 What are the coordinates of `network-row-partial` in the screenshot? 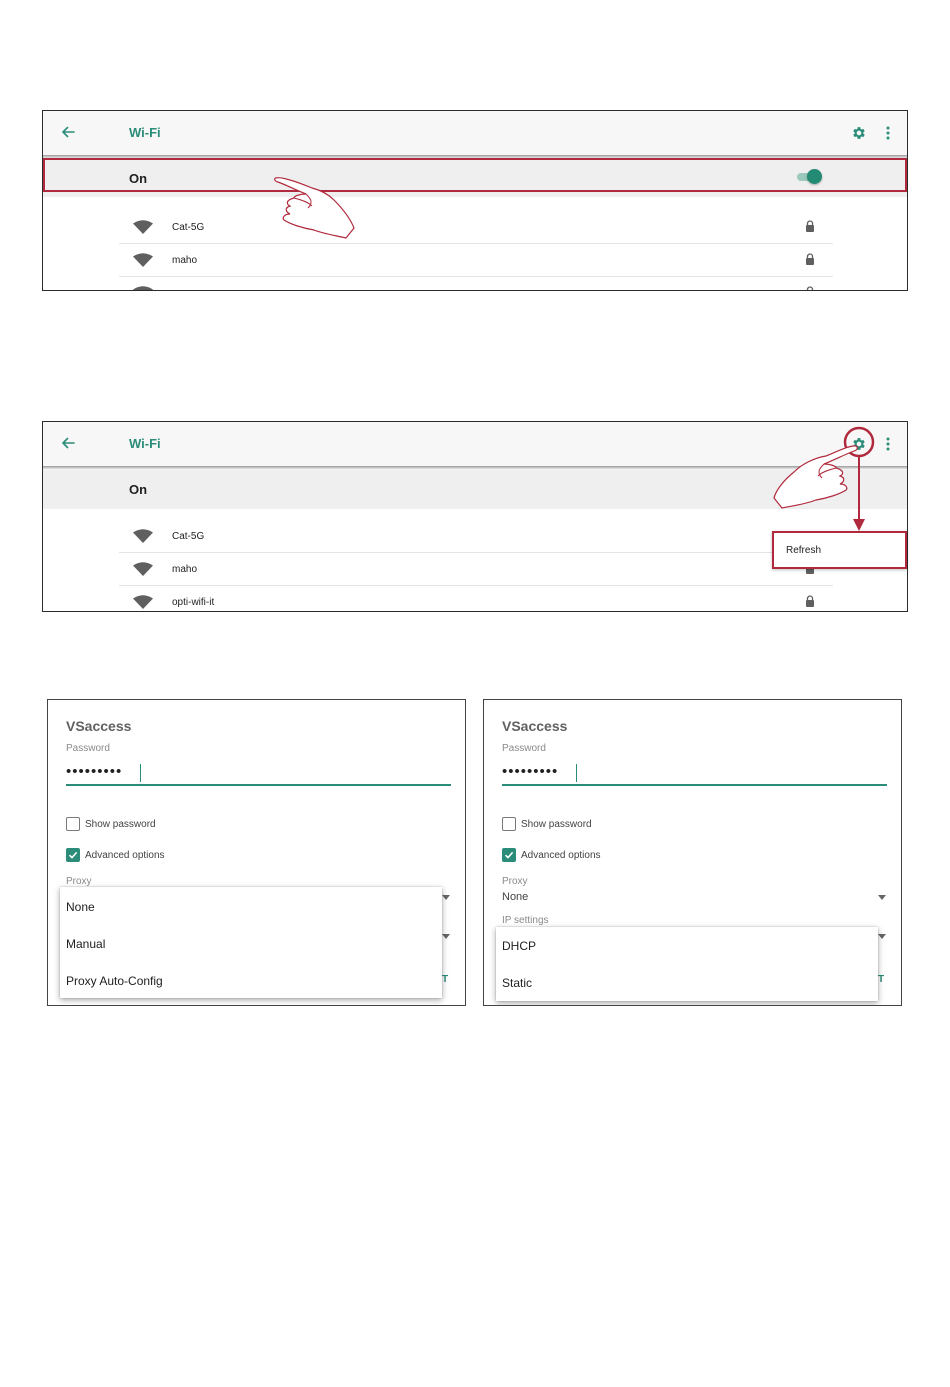 It's located at (476, 283).